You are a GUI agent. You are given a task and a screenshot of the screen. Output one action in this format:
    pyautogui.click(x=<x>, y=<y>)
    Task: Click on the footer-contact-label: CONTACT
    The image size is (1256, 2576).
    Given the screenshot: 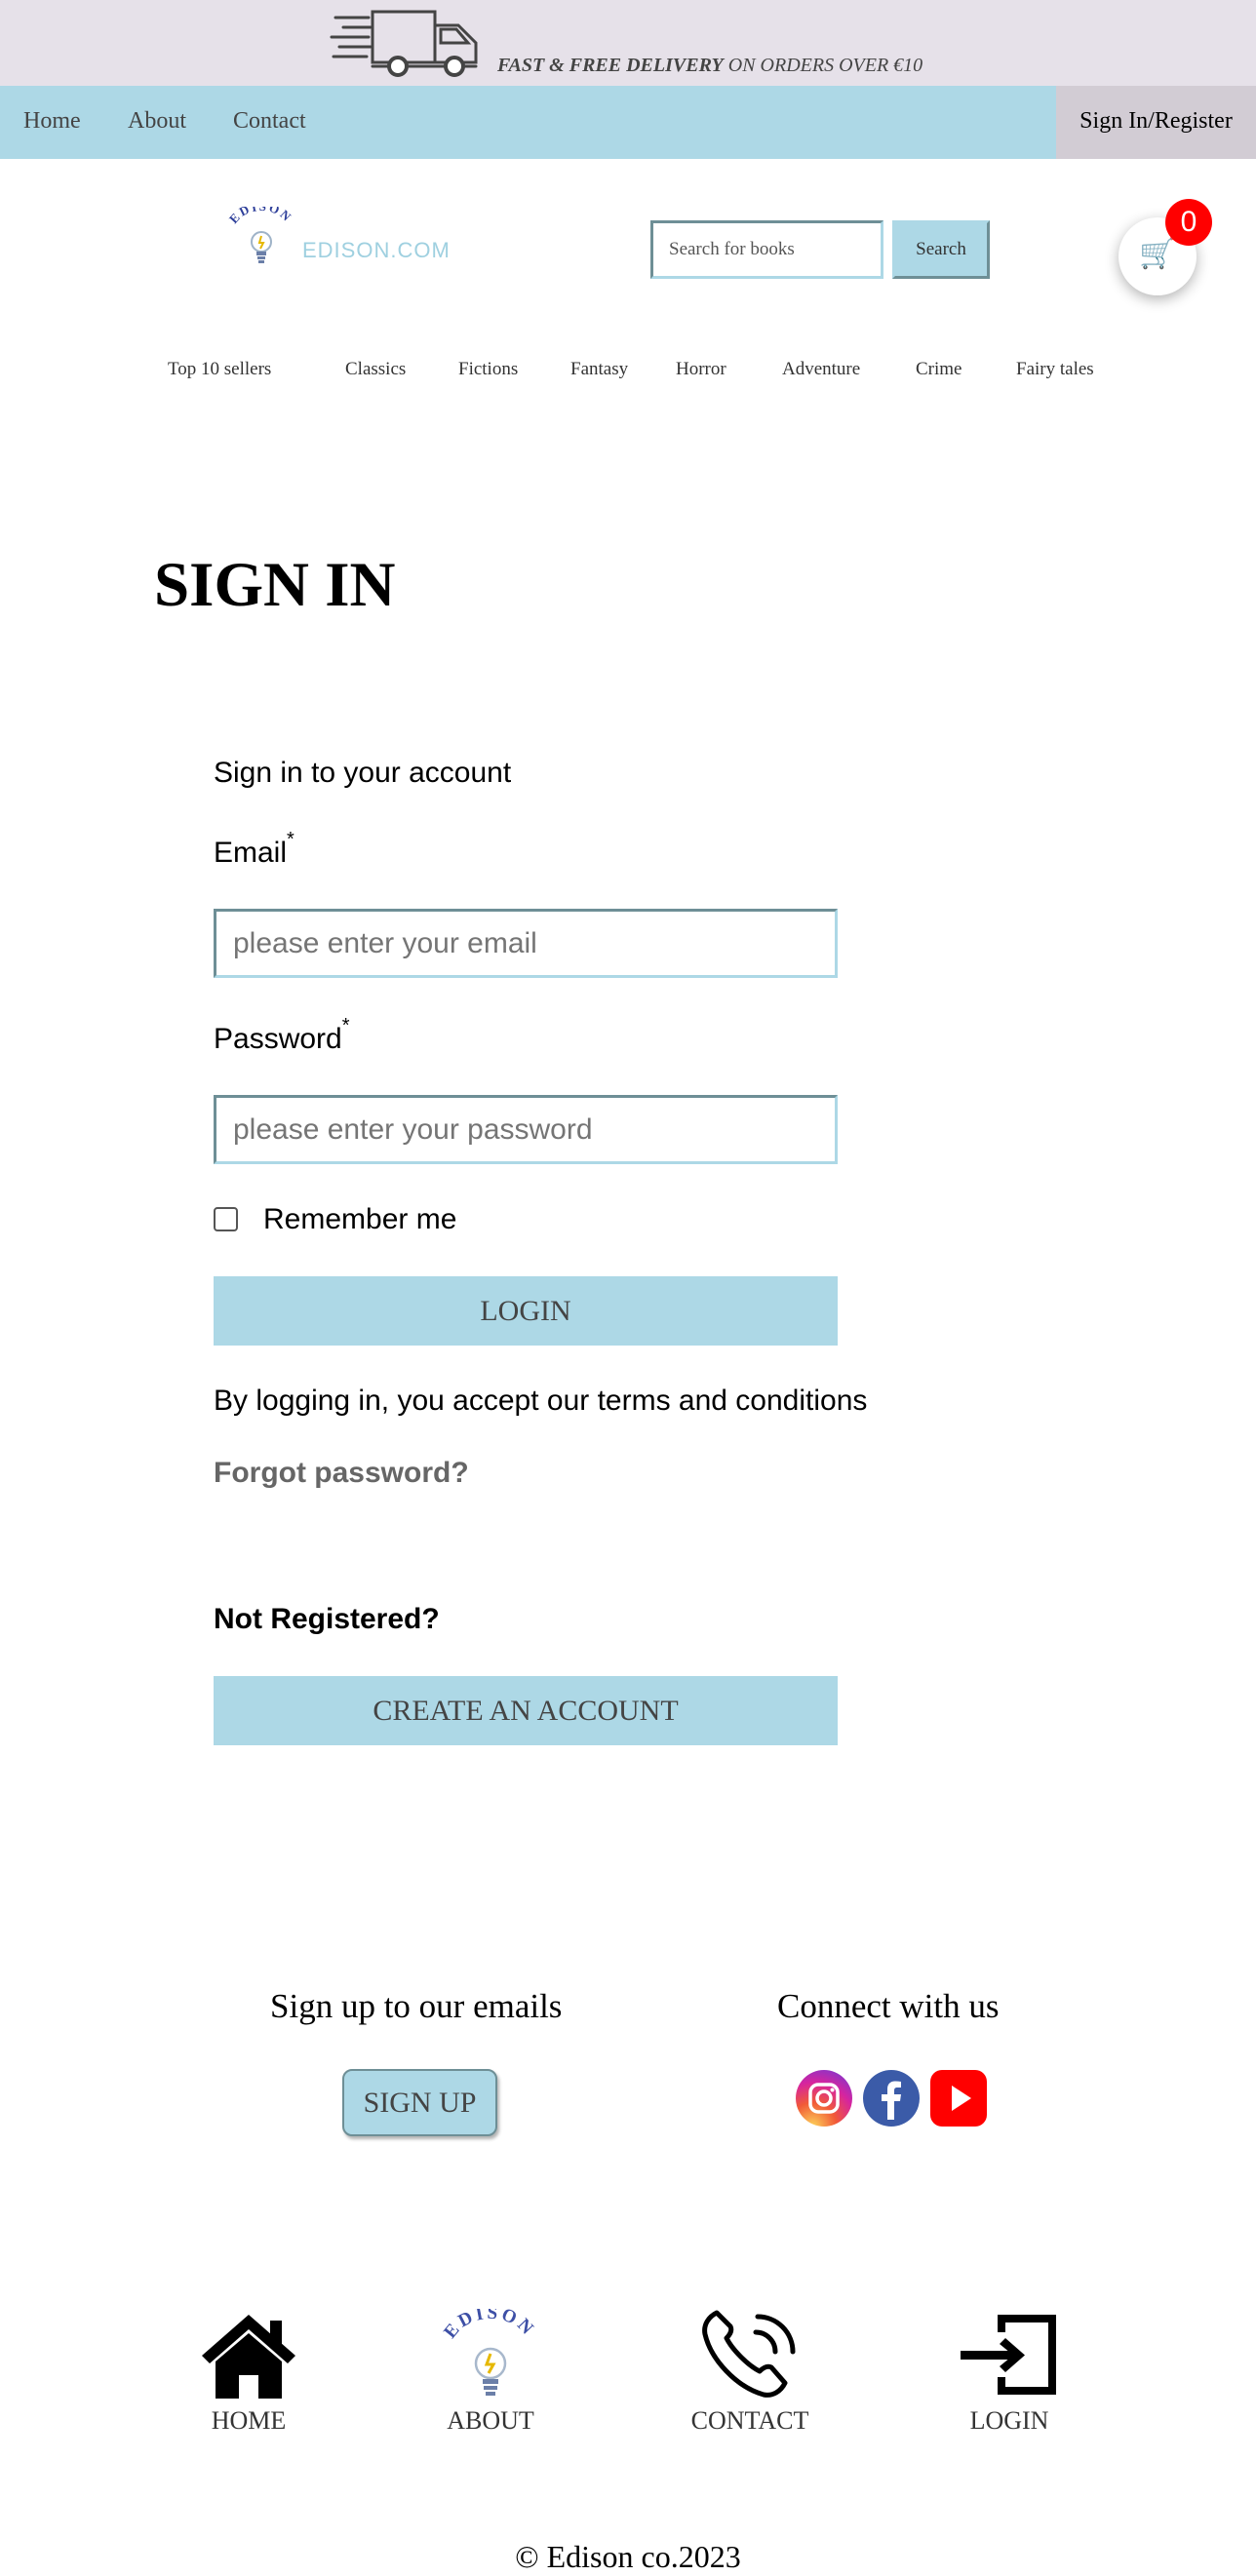 What is the action you would take?
    pyautogui.click(x=749, y=2420)
    